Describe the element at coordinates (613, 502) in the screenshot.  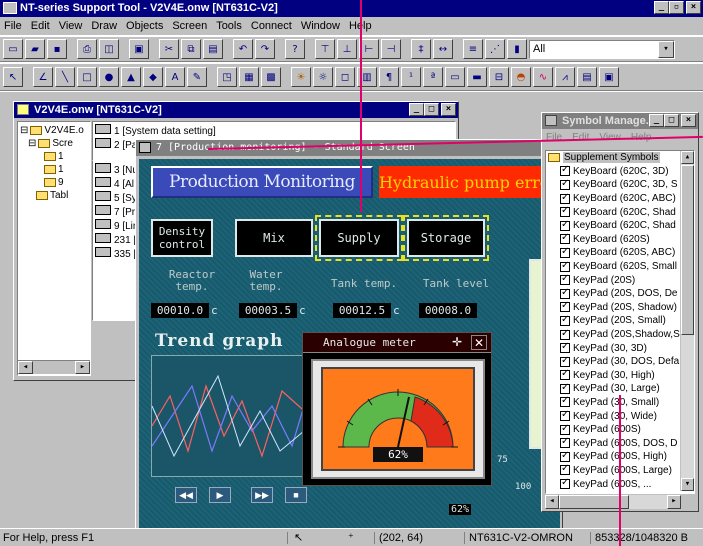
I see `symbol-hscrollbar: ◂ ▸` at that location.